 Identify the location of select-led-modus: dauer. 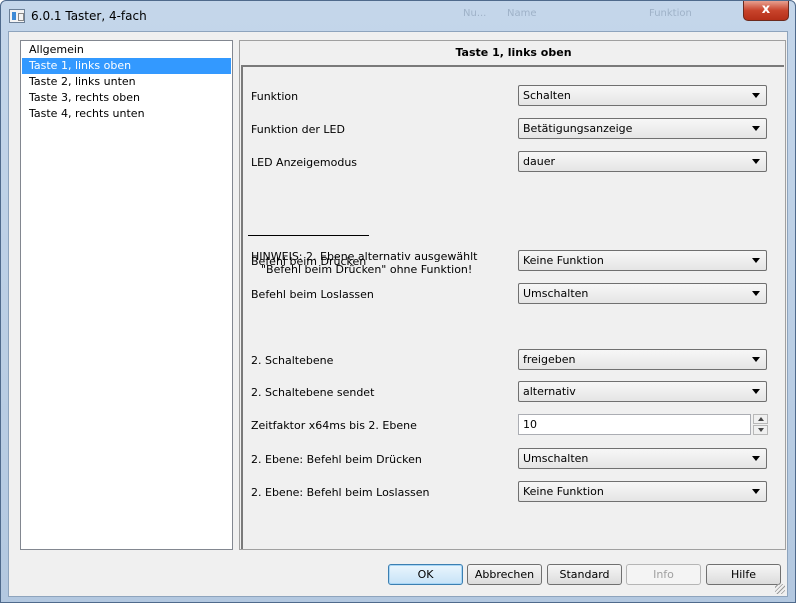
(642, 161).